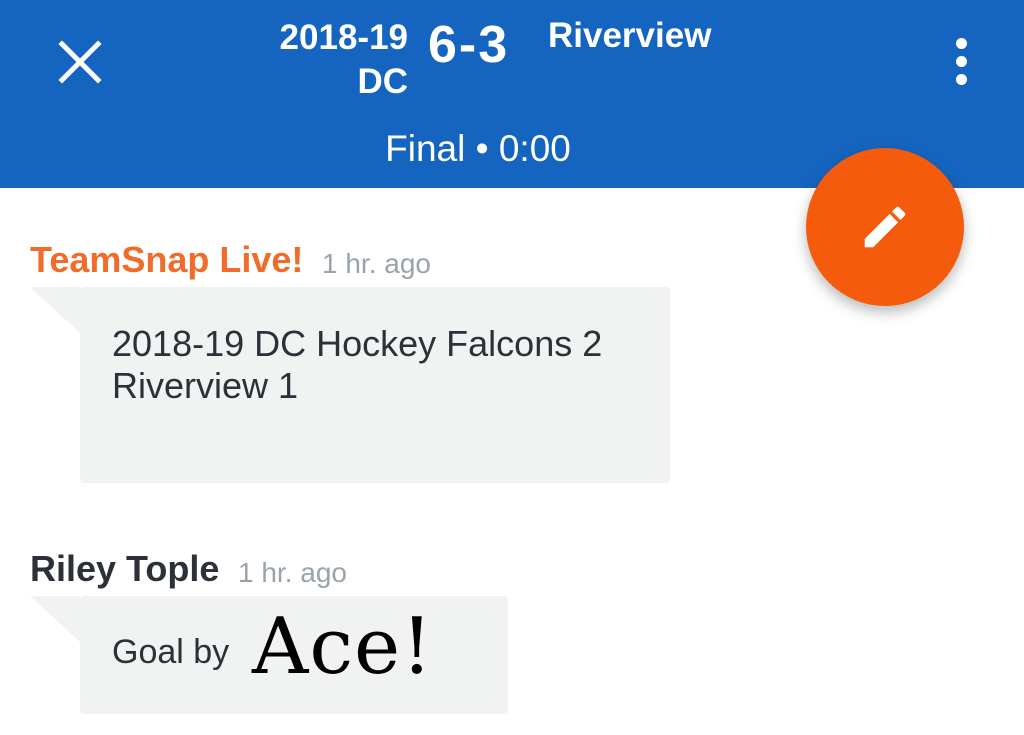 The image size is (1024, 735). I want to click on more-vertical-icon, so click(961, 43).